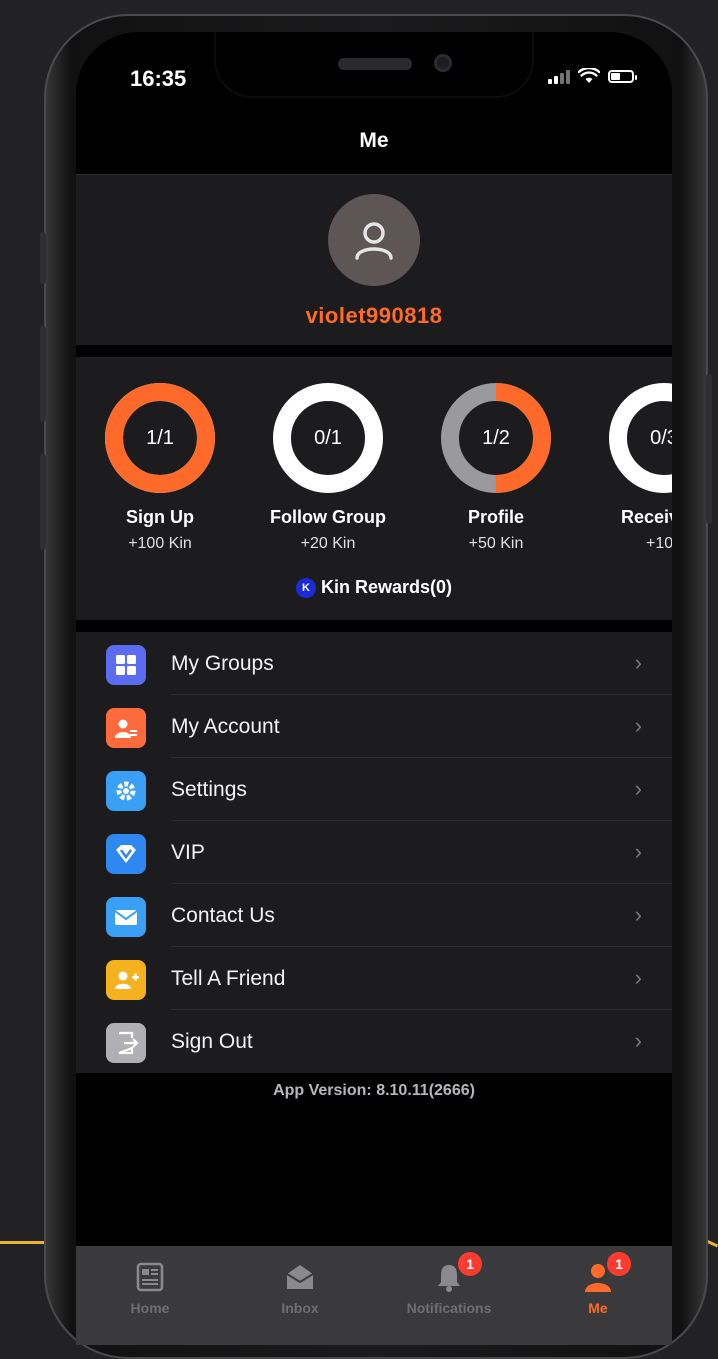  What do you see at coordinates (374, 1041) in the screenshot?
I see `menu-item-sign-out: Sign Out ›` at bounding box center [374, 1041].